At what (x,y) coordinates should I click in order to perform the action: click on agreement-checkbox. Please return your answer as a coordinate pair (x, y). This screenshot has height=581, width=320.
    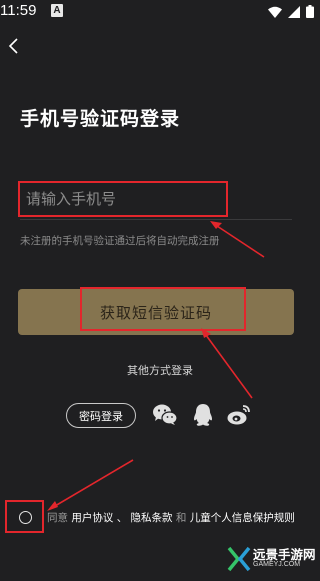
    Looking at the image, I should click on (25, 517).